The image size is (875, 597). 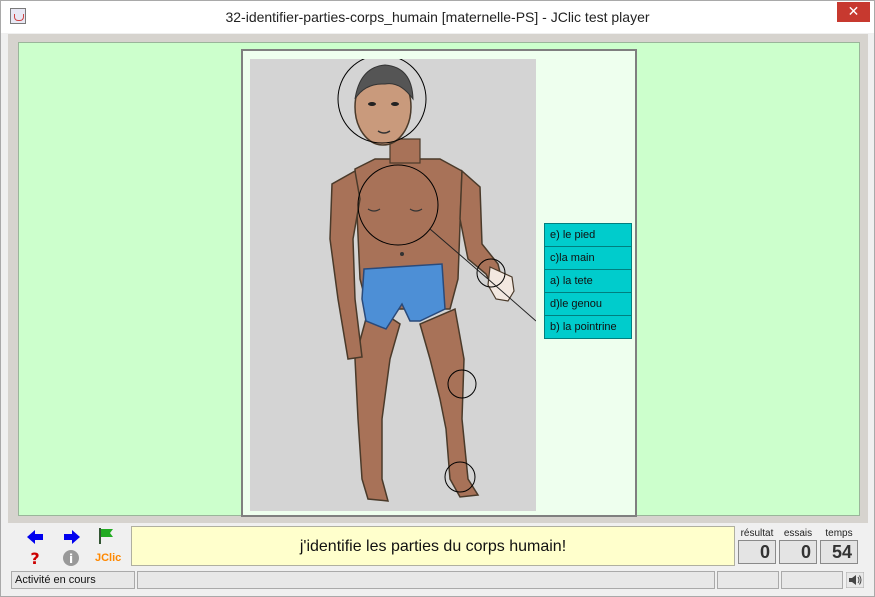 I want to click on arrow-right-icon, so click(x=72, y=537).